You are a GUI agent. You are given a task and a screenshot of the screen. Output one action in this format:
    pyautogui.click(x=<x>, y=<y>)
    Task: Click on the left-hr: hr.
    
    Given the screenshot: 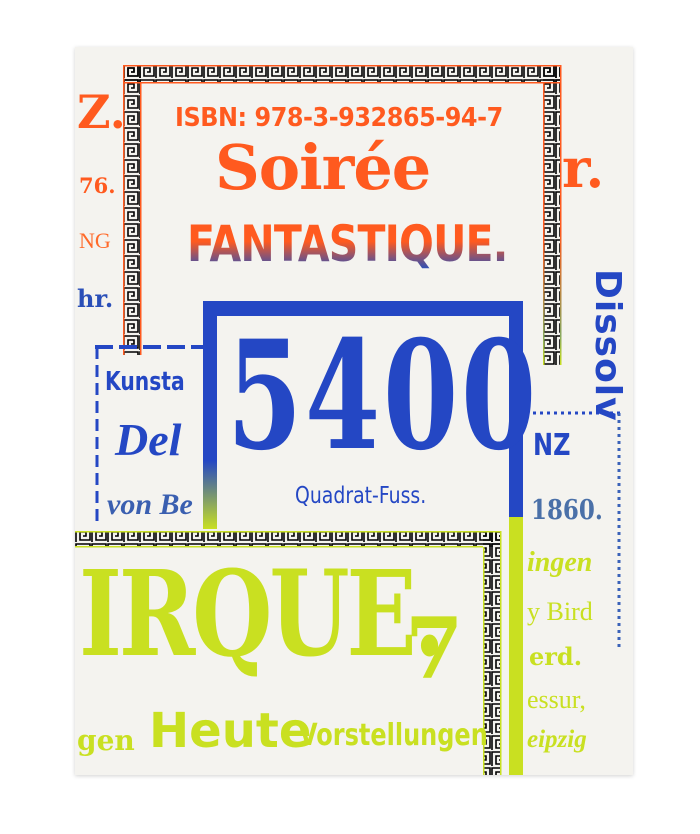 What is the action you would take?
    pyautogui.click(x=95, y=298)
    